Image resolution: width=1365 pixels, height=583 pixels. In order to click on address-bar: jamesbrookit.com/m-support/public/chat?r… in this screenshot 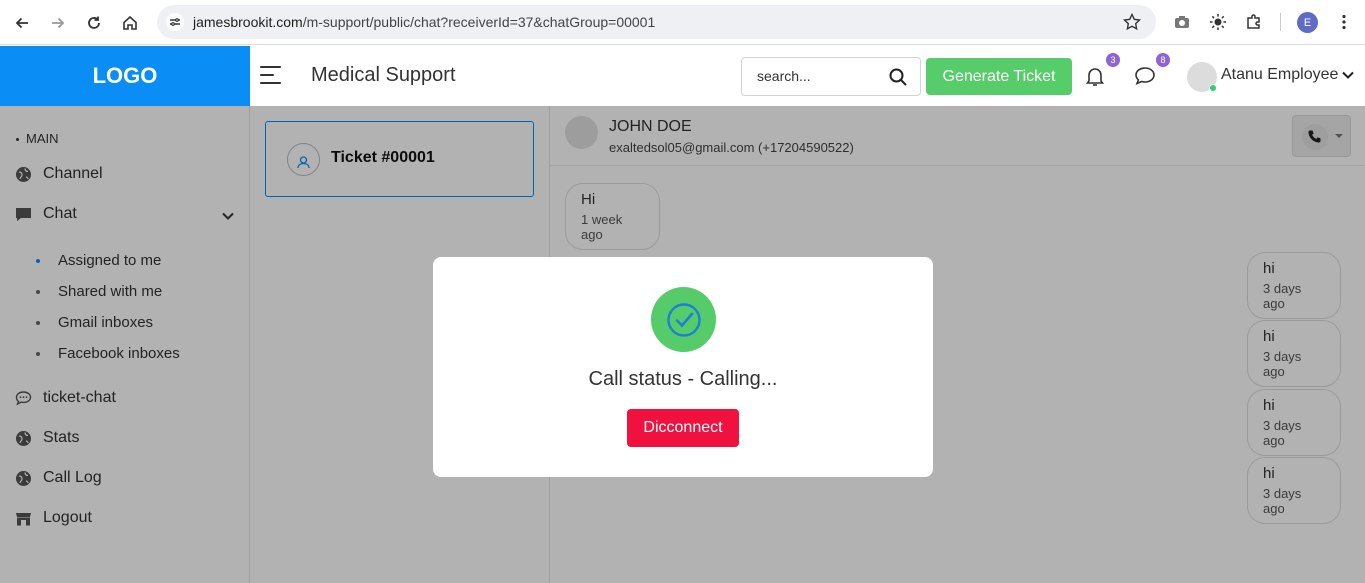, I will do `click(656, 22)`.